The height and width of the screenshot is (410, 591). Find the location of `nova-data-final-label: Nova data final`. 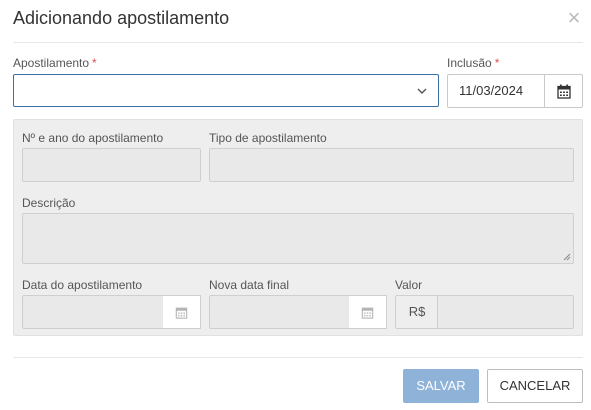

nova-data-final-label: Nova data final is located at coordinates (249, 285).